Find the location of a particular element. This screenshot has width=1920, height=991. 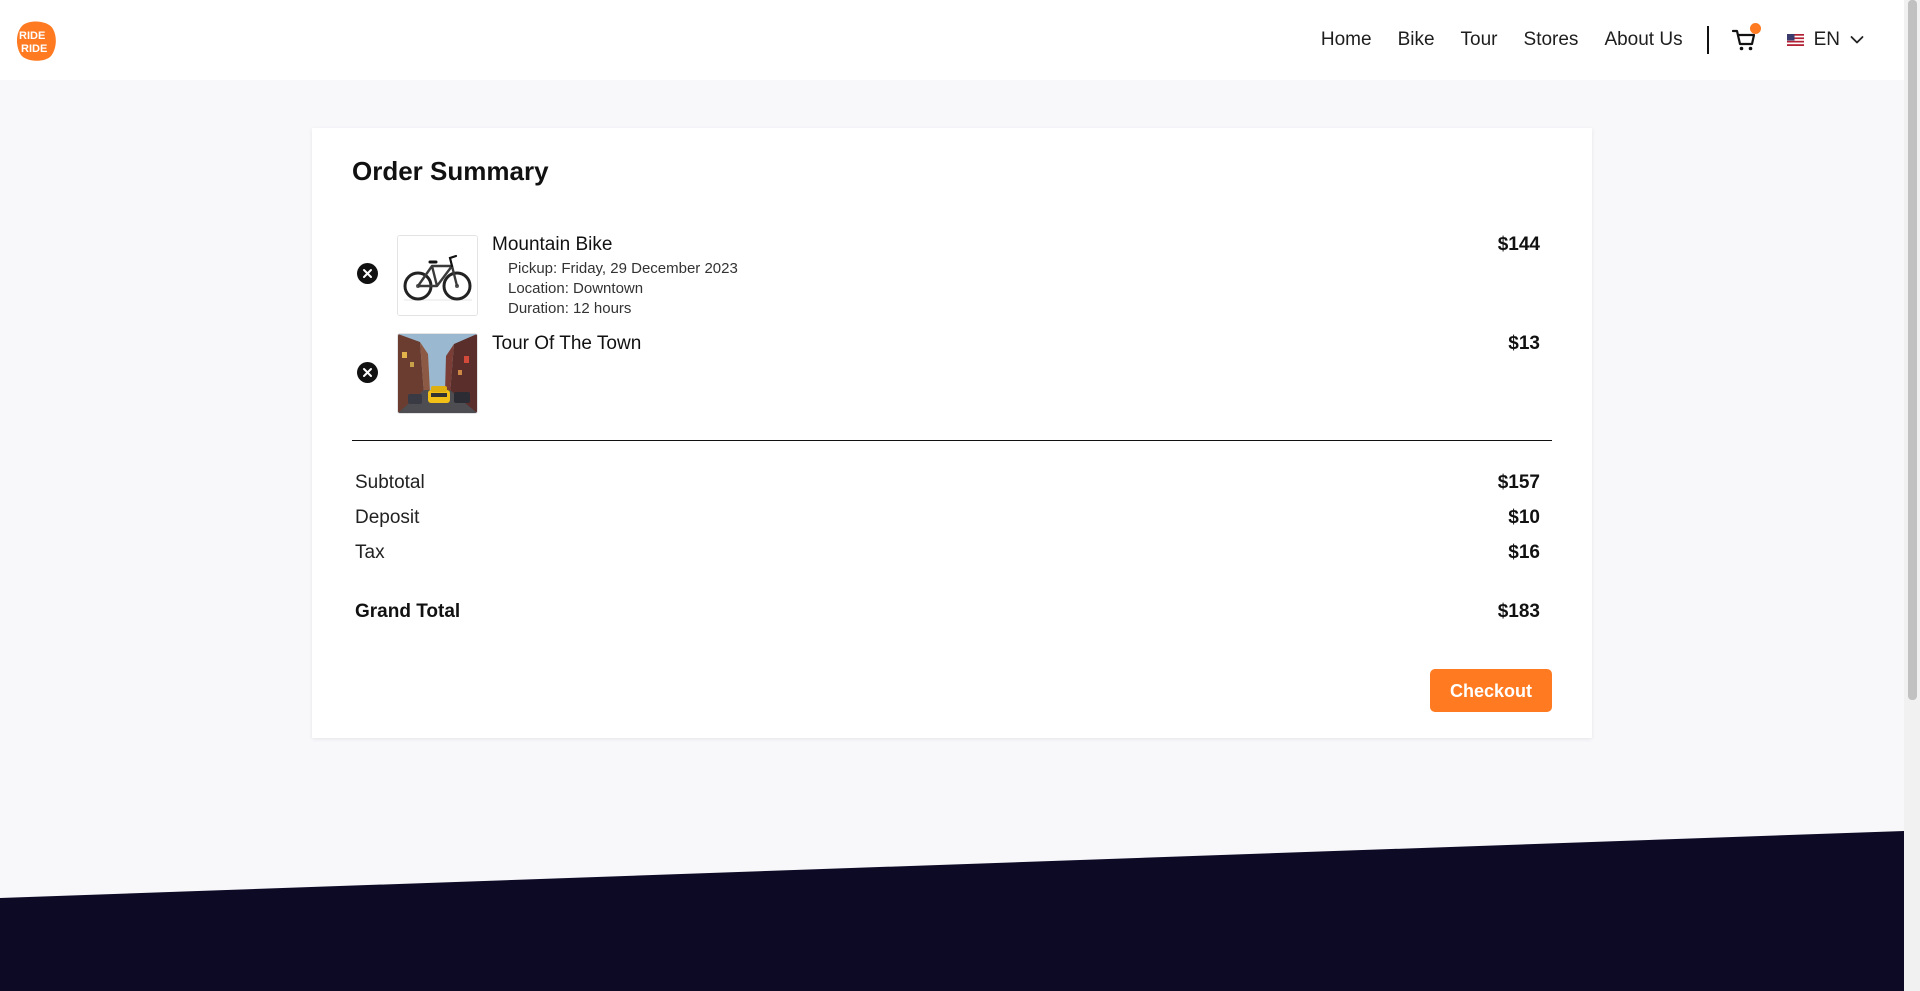

grand-total-value: $183 is located at coordinates (1518, 611).